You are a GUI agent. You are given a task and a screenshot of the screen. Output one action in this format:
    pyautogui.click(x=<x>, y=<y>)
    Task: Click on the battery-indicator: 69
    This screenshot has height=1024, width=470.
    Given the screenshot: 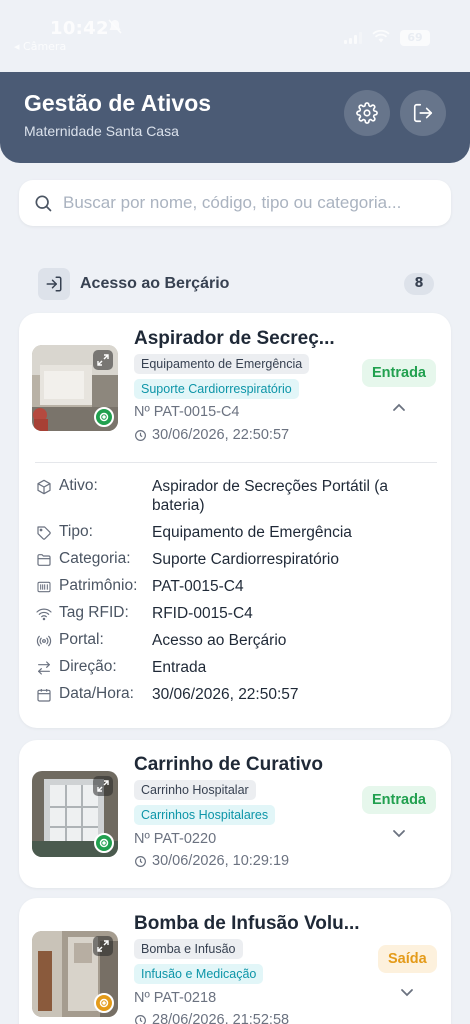 What is the action you would take?
    pyautogui.click(x=415, y=37)
    